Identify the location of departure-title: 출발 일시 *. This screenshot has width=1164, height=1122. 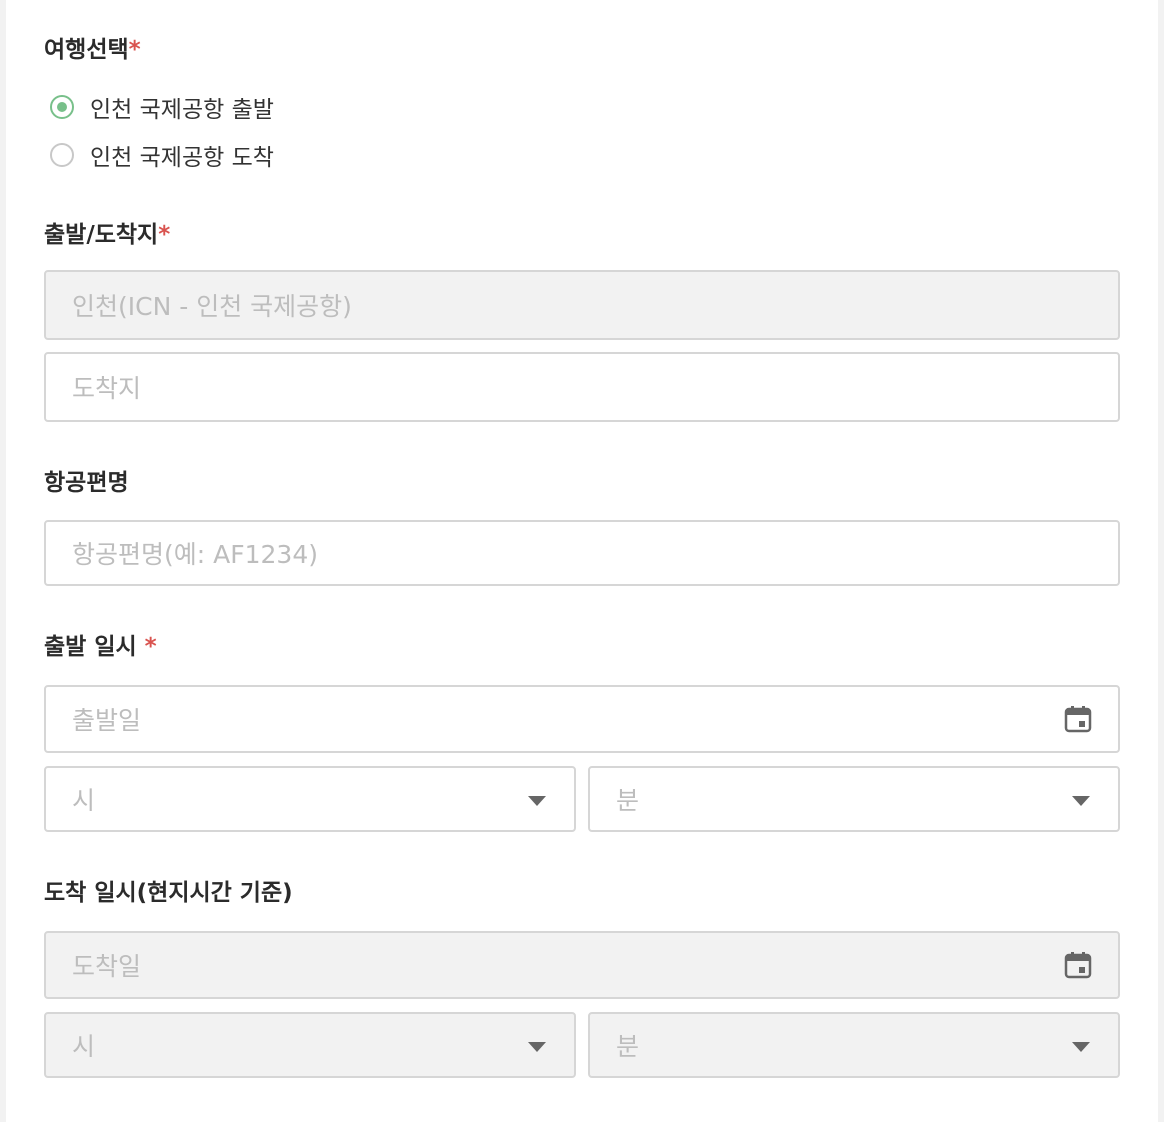
(100, 644).